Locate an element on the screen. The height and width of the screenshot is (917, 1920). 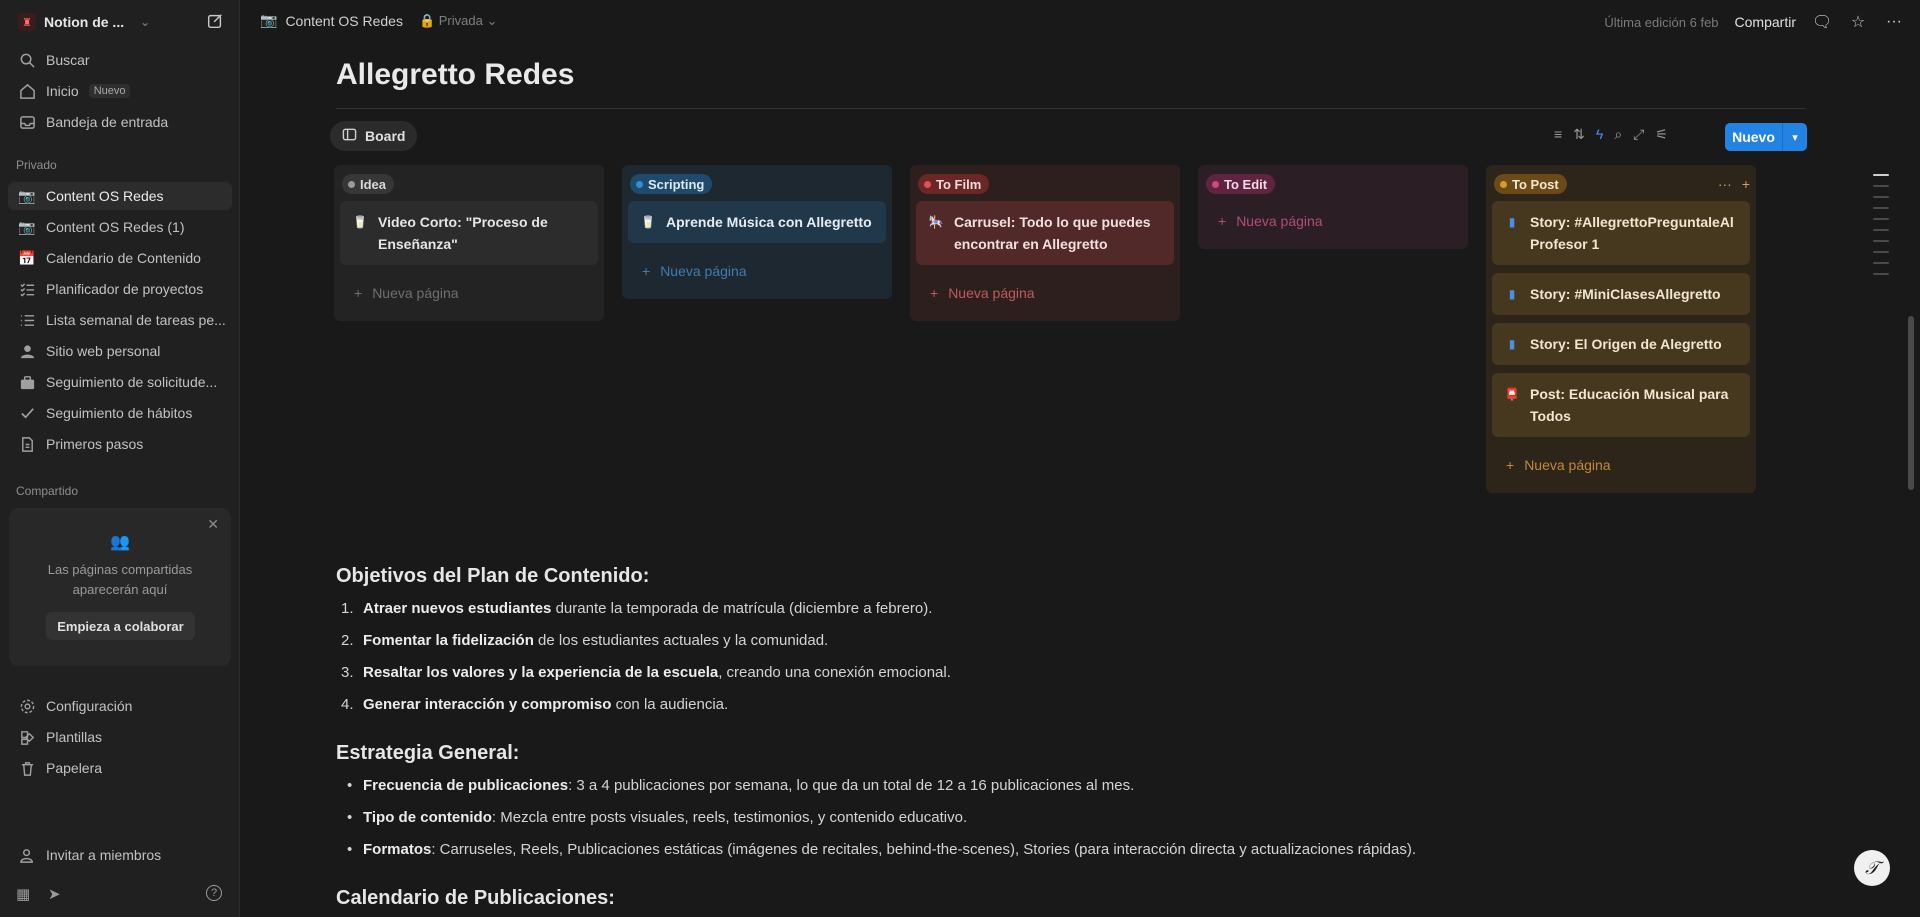
board-card: 🥛 Aprende Música con Allegretto is located at coordinates (757, 222).